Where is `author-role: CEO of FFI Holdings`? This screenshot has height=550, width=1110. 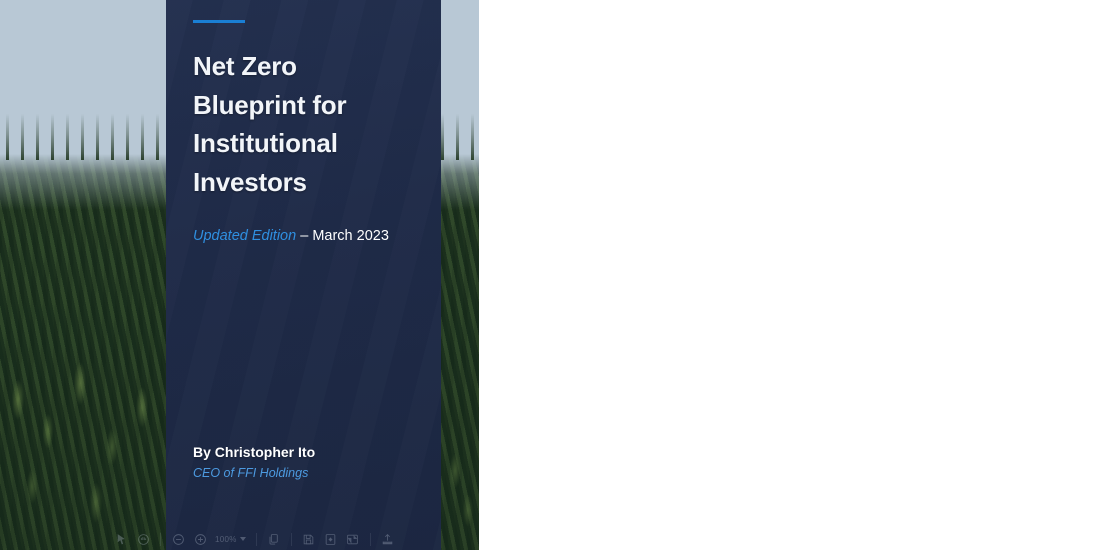
author-role: CEO of FFI Holdings is located at coordinates (251, 473).